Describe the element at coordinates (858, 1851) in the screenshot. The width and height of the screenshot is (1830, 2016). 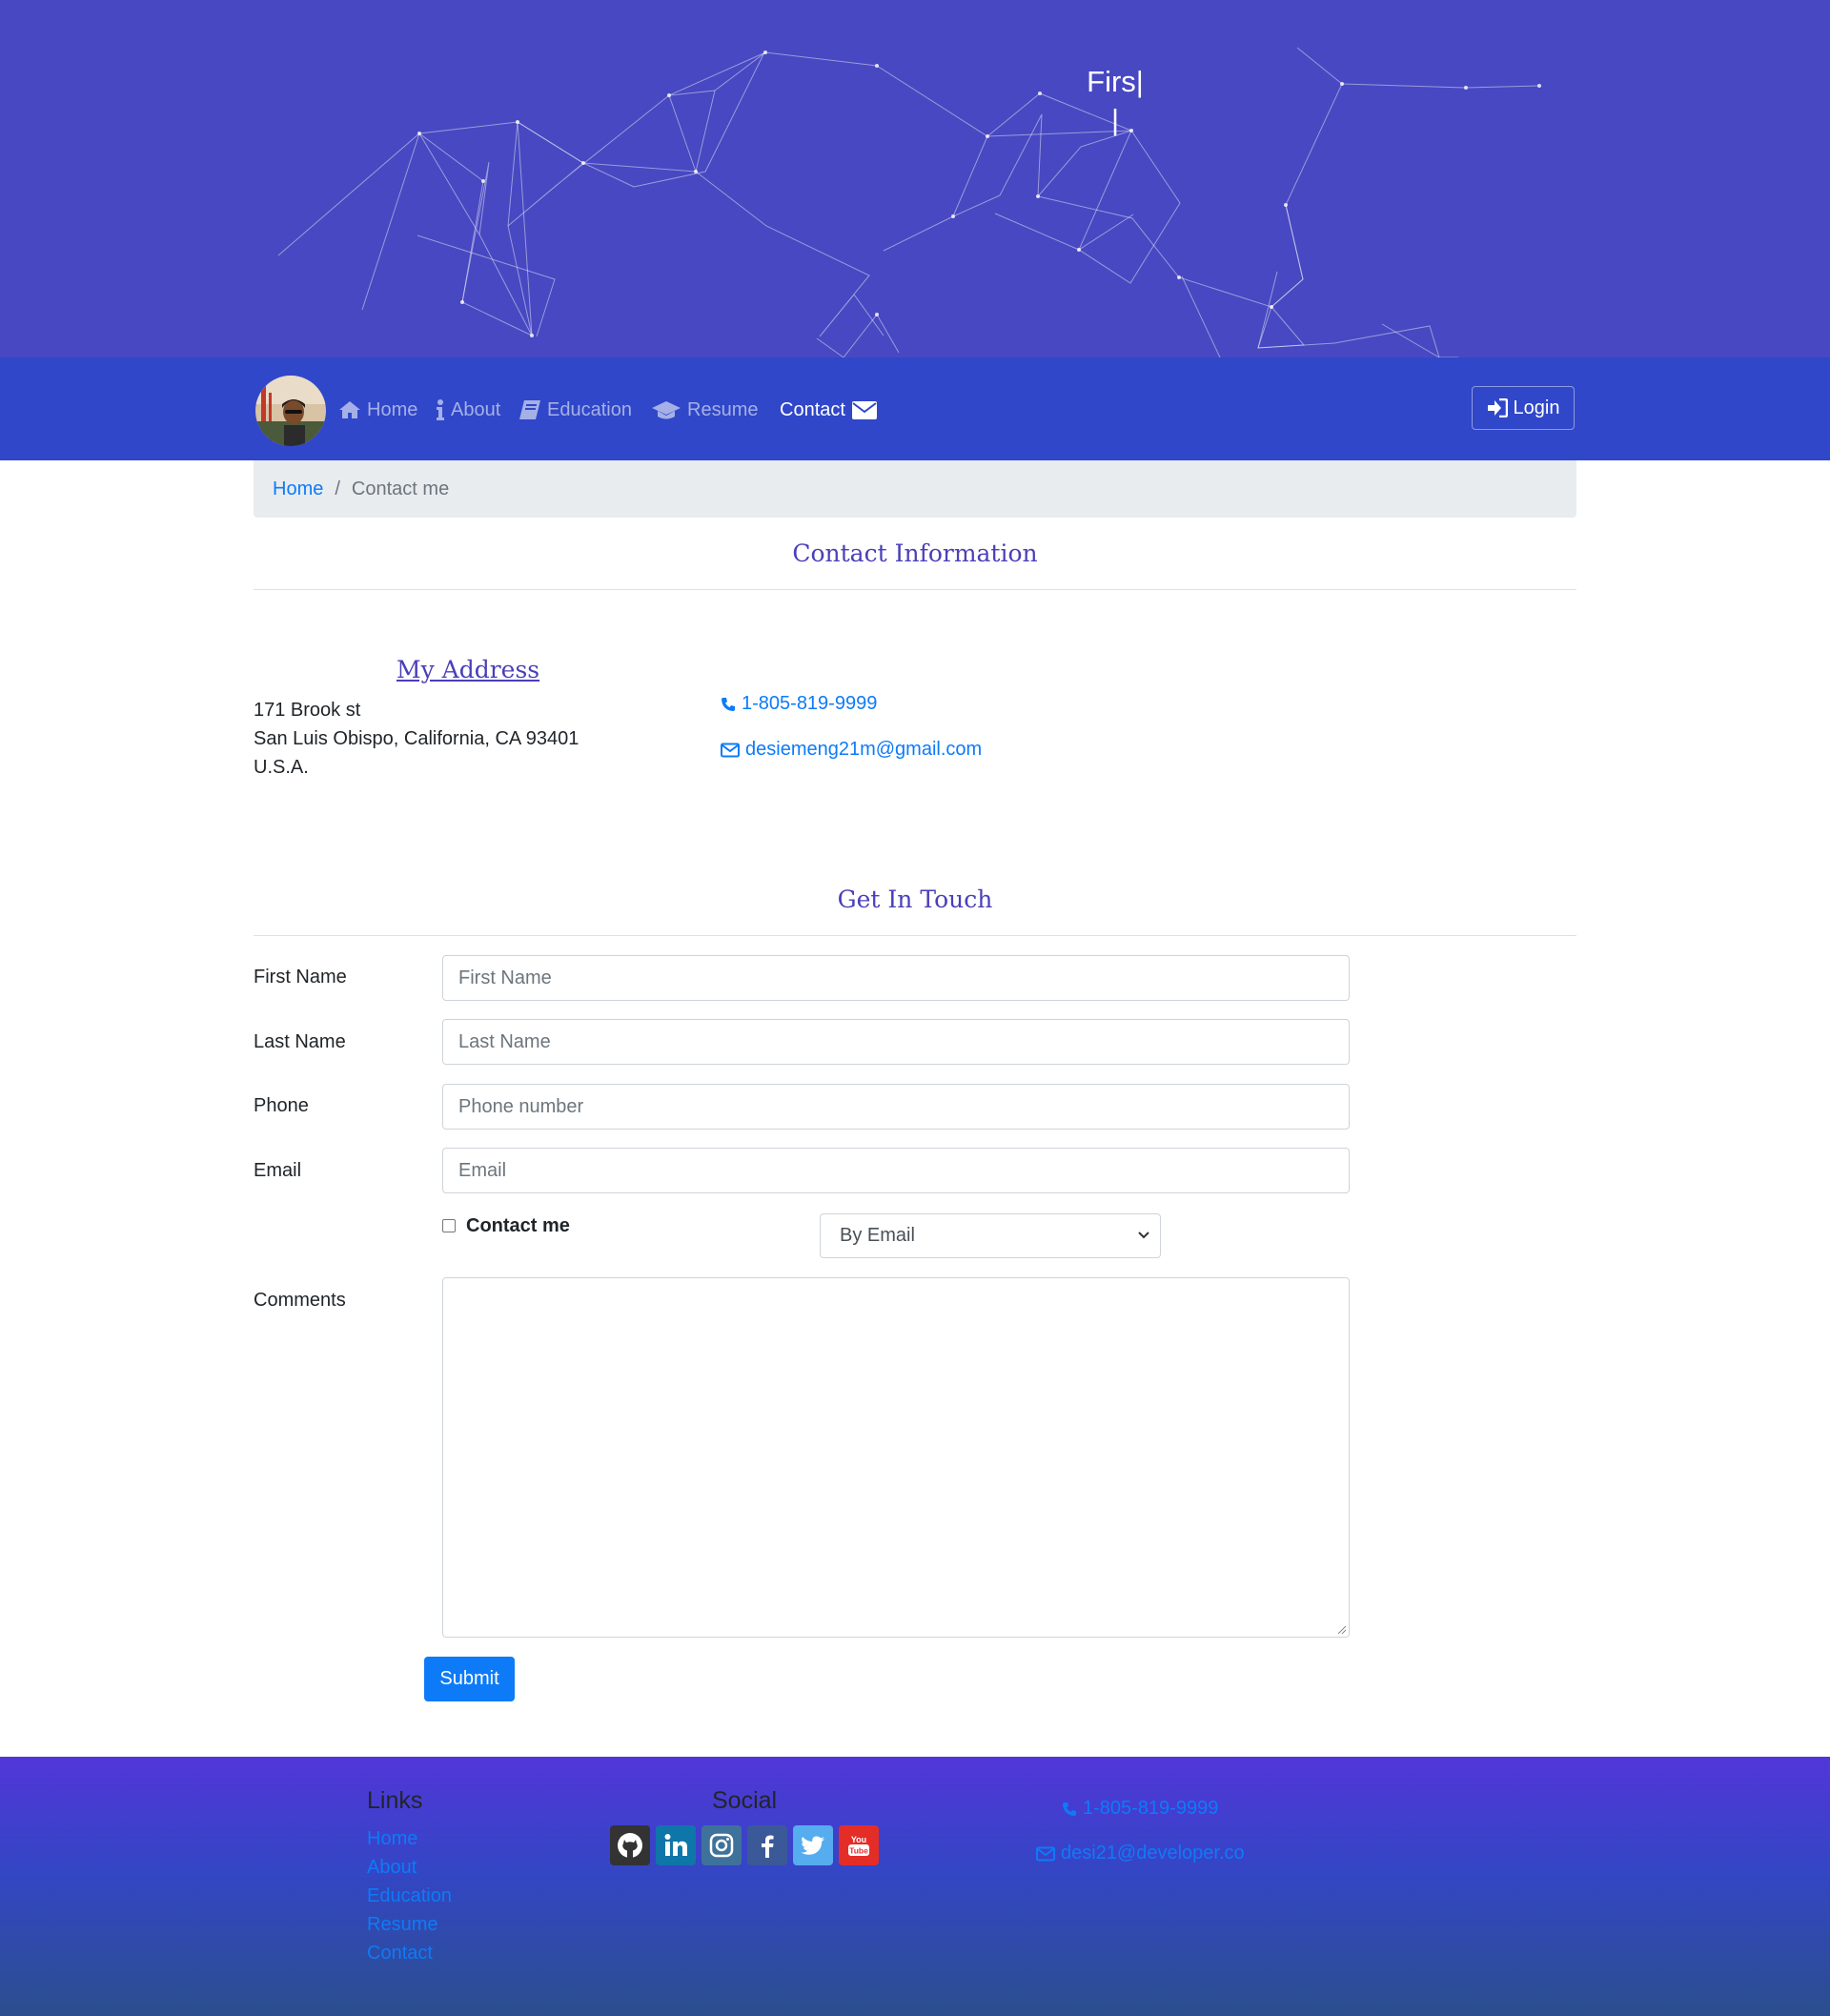
I see `svg-text: Tube` at that location.